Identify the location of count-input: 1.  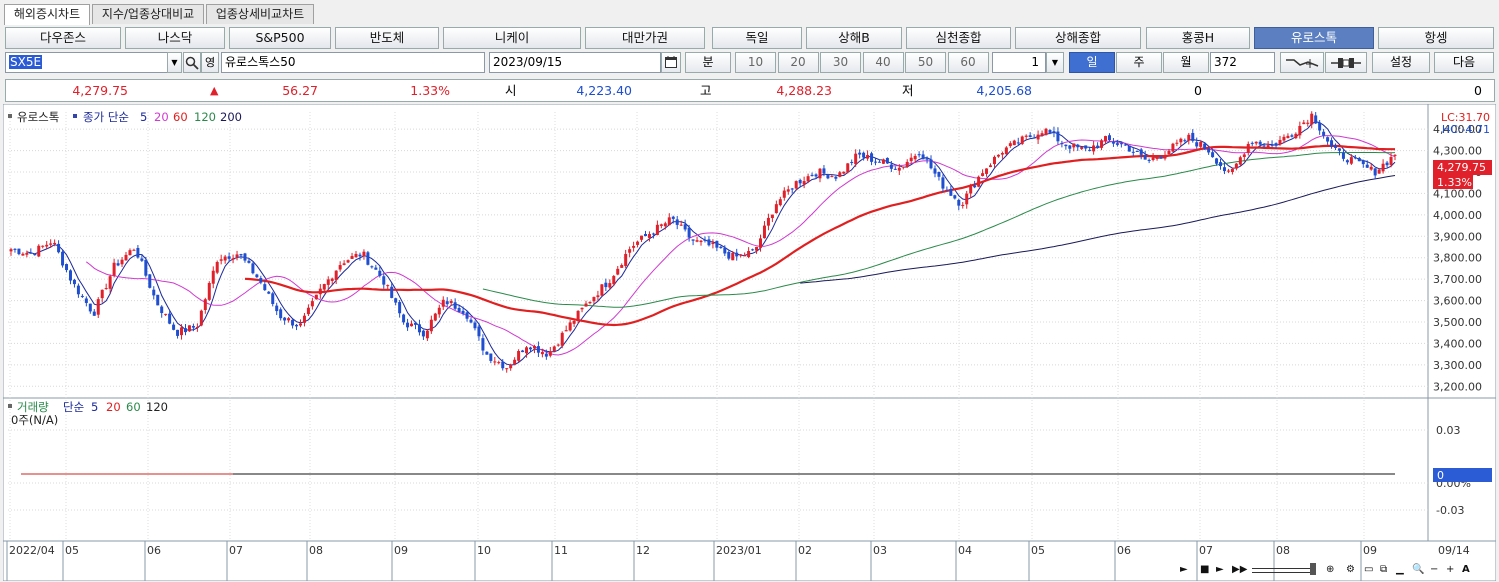
(1019, 62).